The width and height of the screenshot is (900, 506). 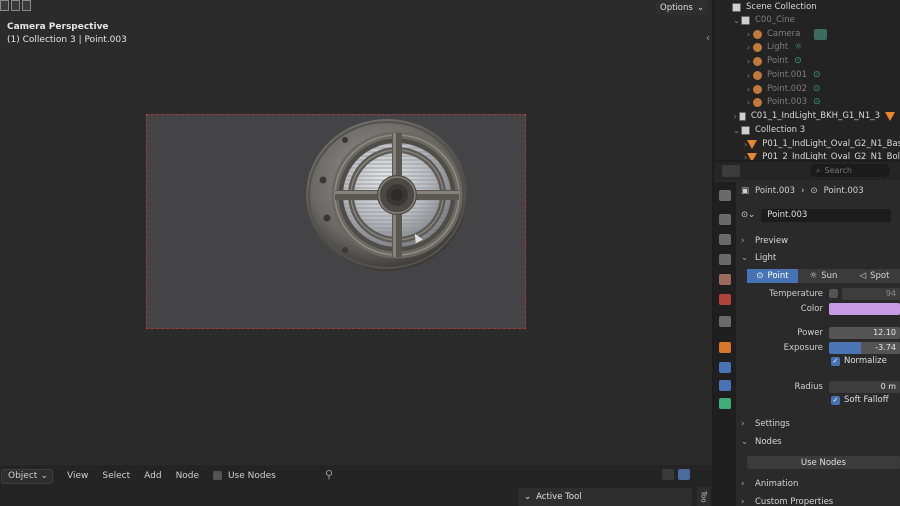 I want to click on object-mode-label: Object, so click(x=23, y=476).